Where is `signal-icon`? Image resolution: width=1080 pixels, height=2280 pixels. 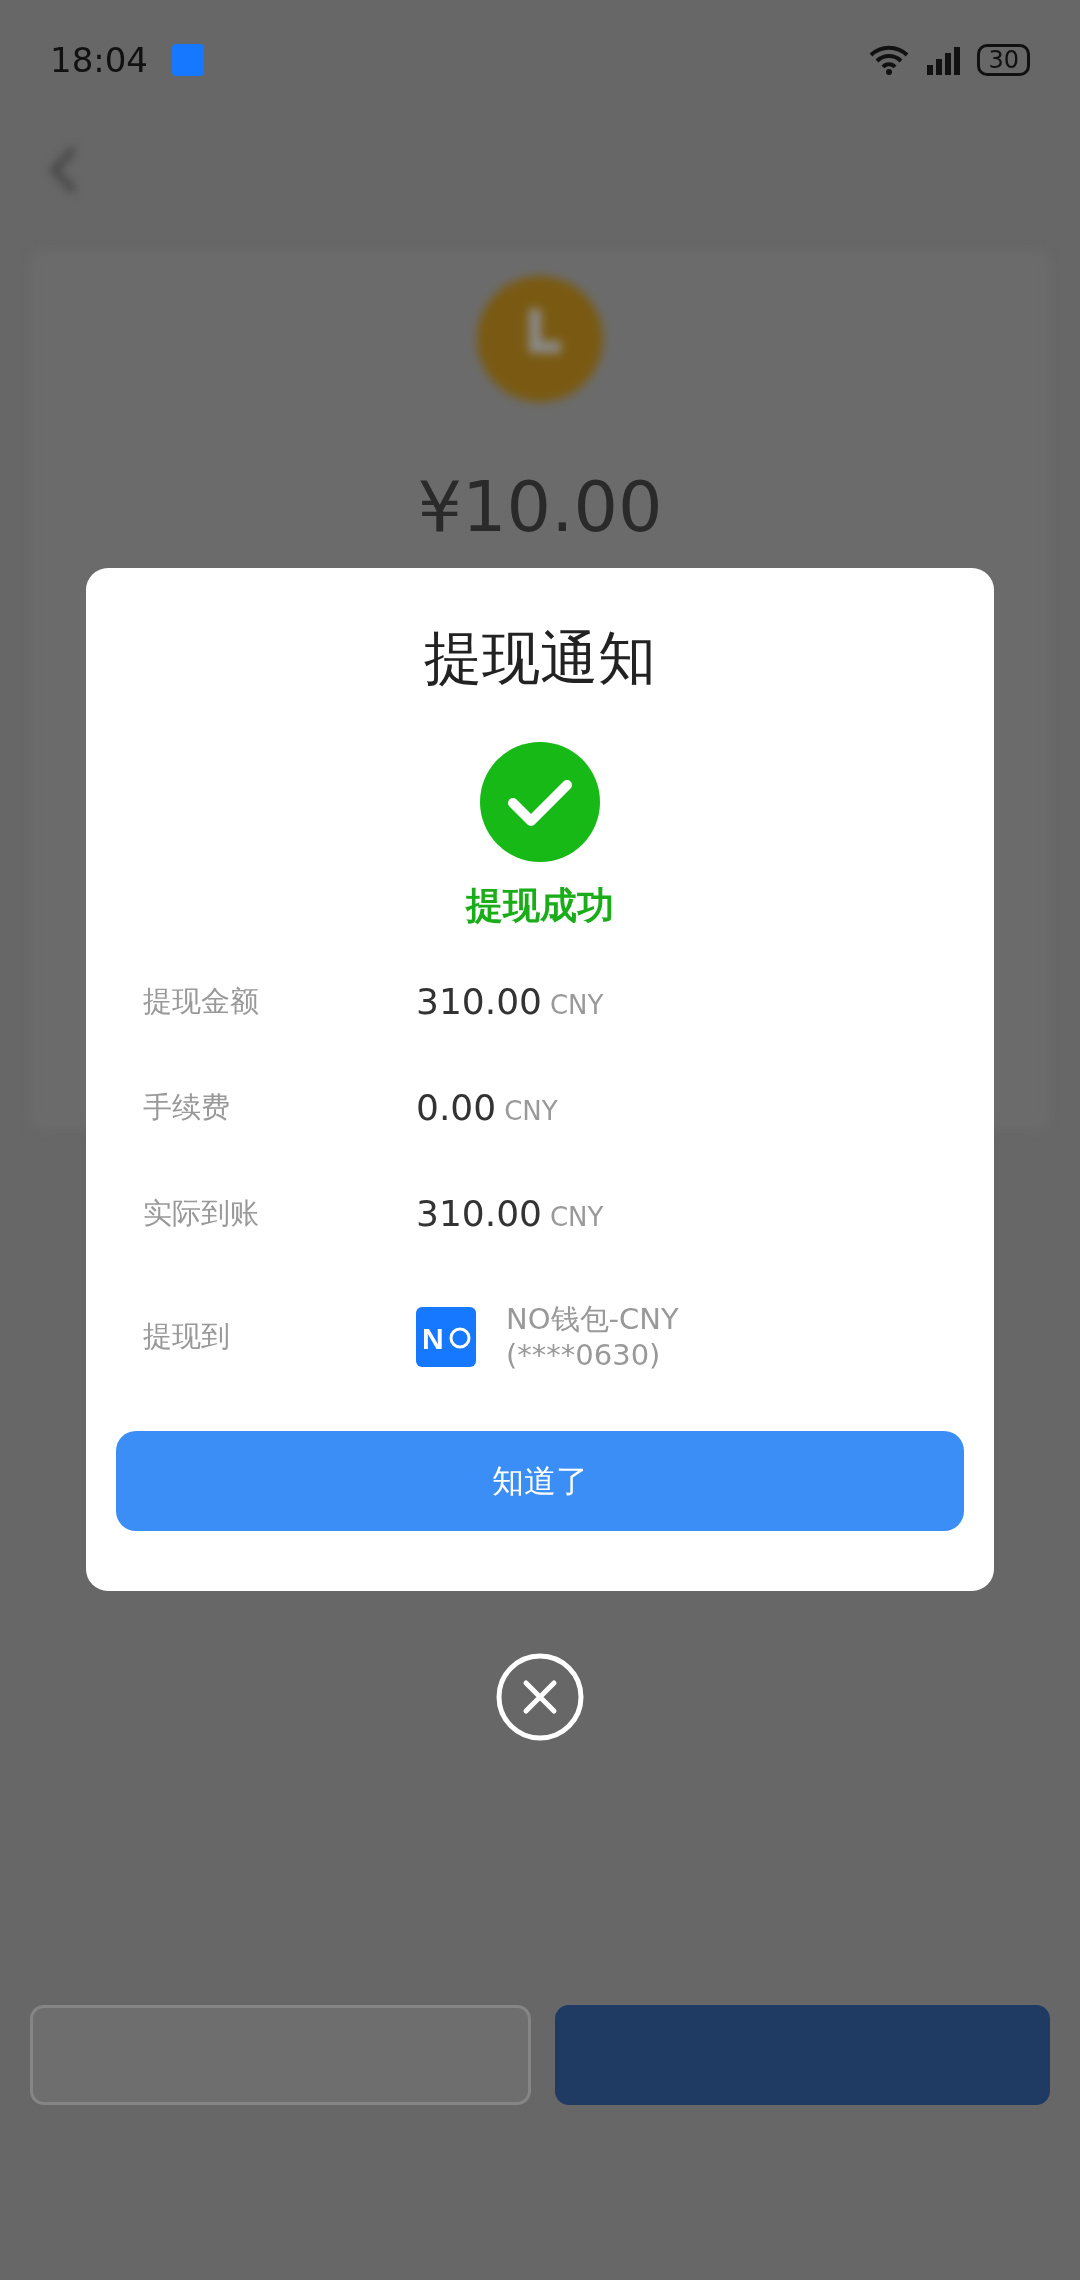
signal-icon is located at coordinates (943, 60).